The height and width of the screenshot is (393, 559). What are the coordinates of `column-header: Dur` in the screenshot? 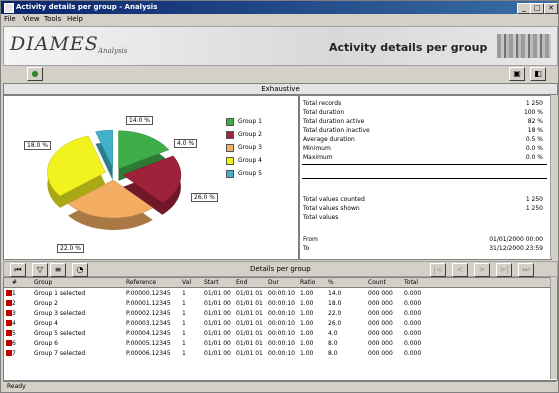 It's located at (273, 282).